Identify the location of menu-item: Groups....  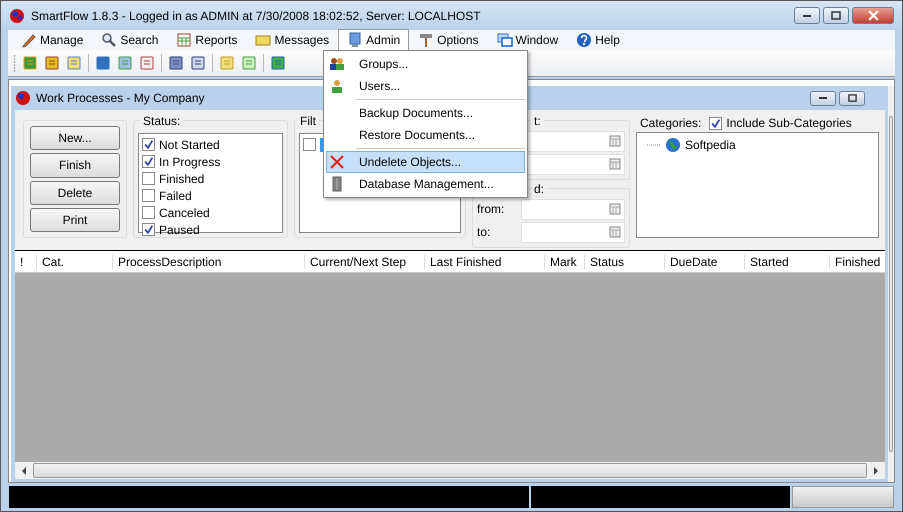
(425, 64).